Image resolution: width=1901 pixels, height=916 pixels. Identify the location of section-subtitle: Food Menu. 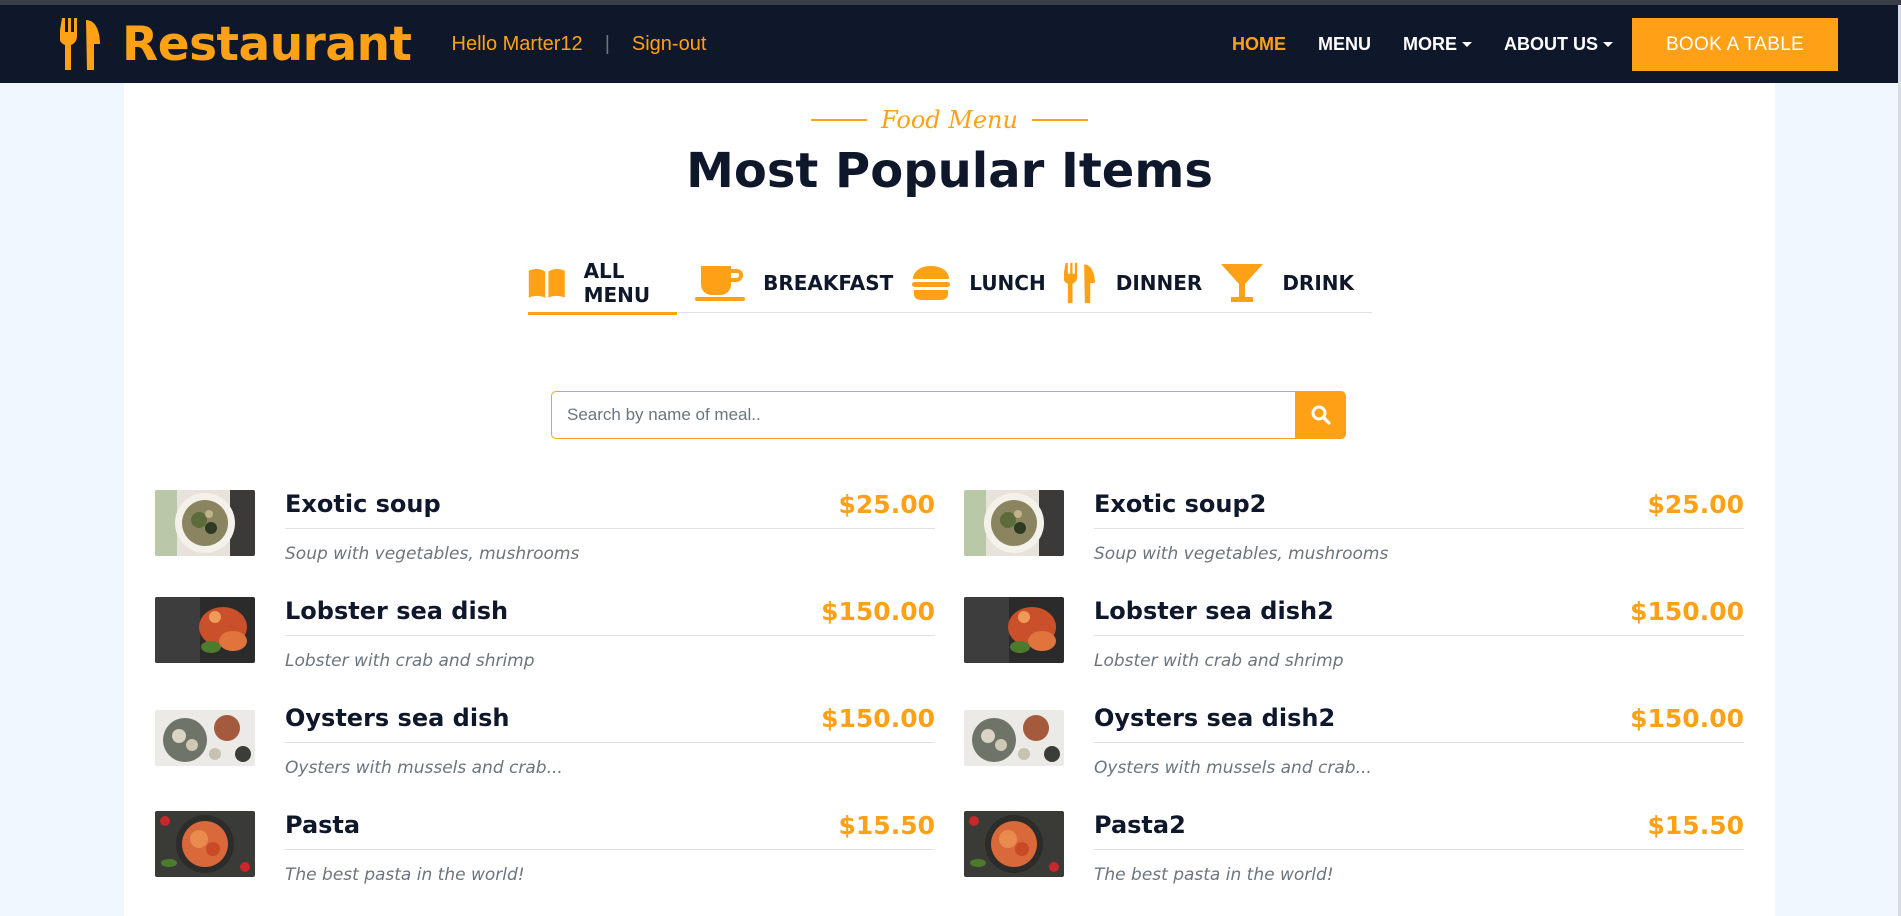
(949, 120).